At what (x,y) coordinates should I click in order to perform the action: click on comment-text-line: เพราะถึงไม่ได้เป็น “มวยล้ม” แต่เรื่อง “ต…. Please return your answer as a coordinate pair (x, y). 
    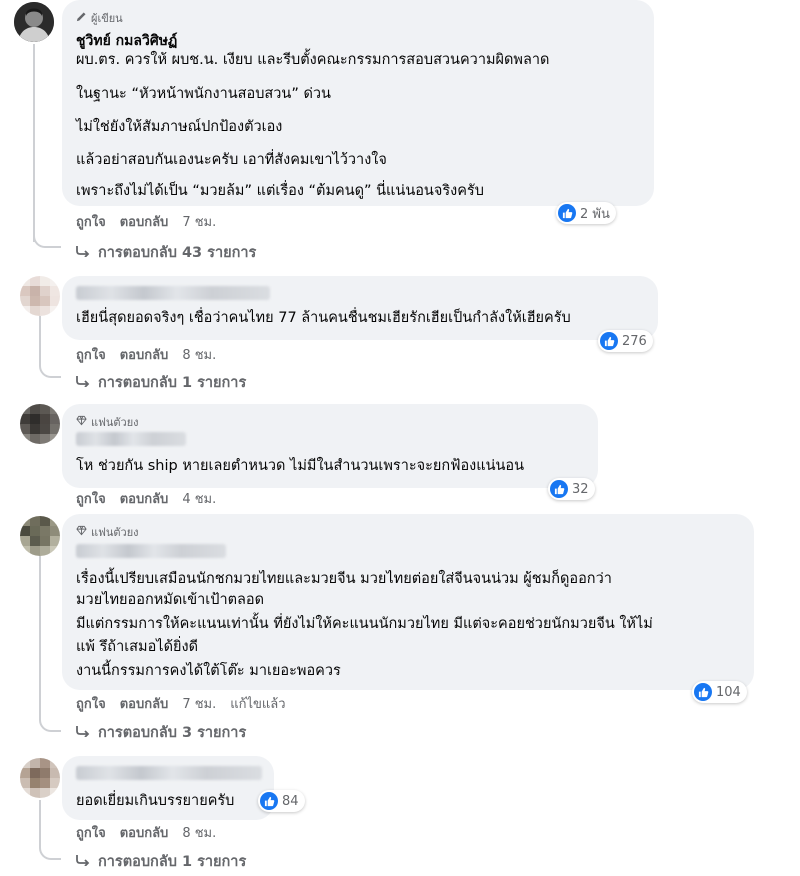
    Looking at the image, I should click on (280, 191).